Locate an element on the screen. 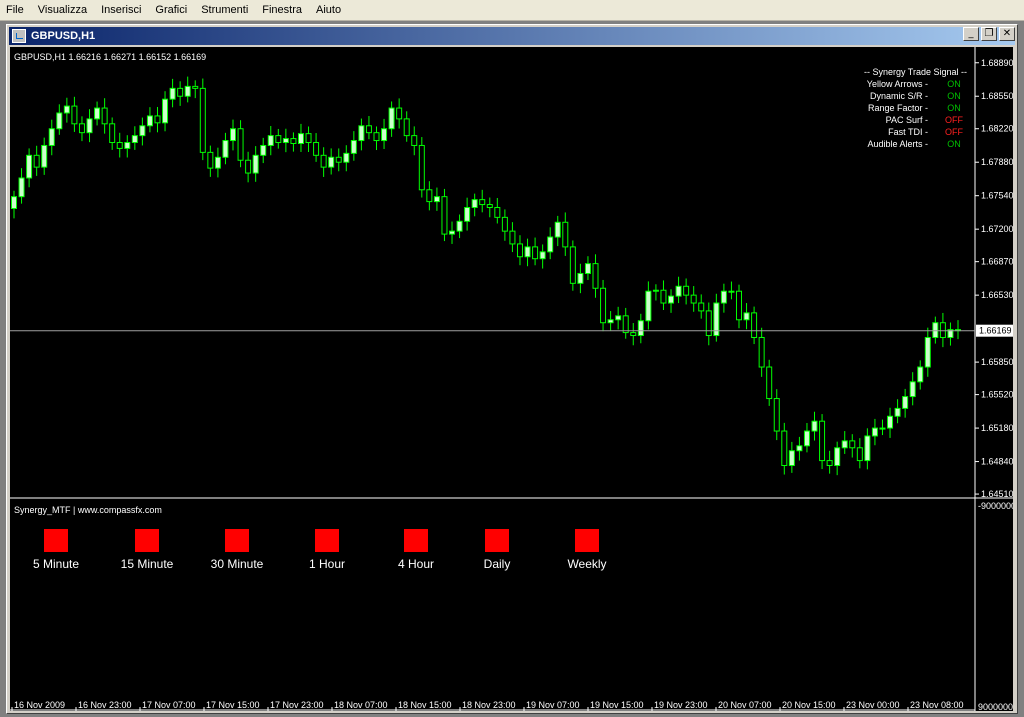 The width and height of the screenshot is (1024, 717). chart-window-titlebar: GBPUSD,H1 is located at coordinates (512, 36).